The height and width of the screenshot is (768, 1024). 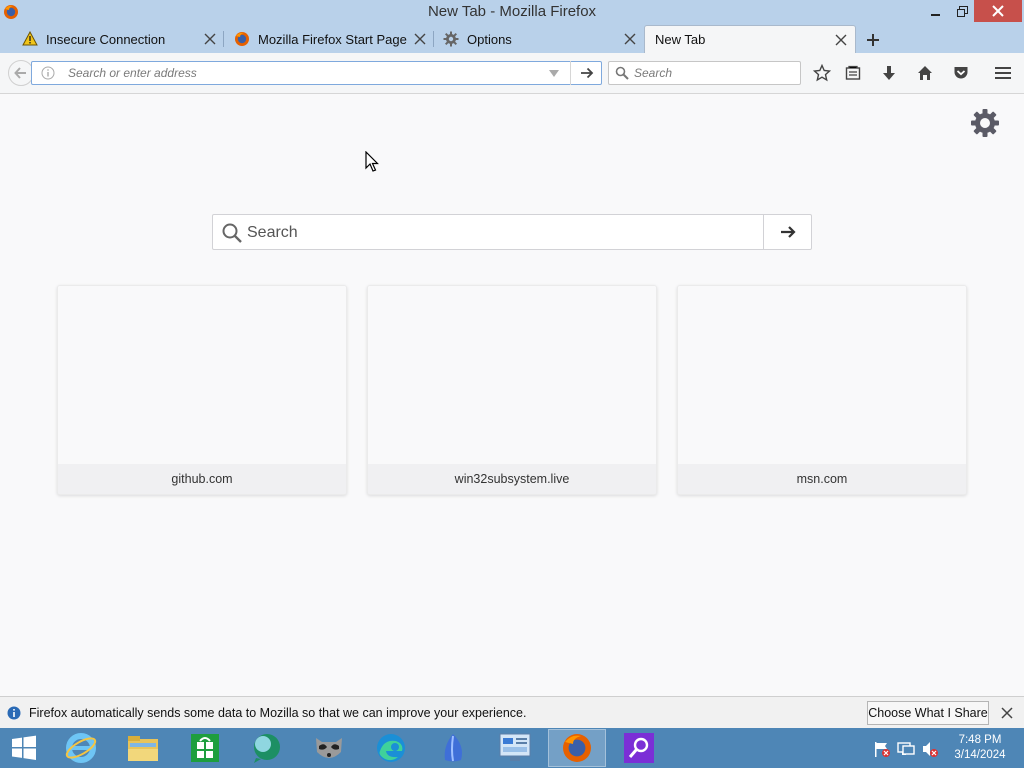 I want to click on back-arrow-icon, so click(x=20, y=73).